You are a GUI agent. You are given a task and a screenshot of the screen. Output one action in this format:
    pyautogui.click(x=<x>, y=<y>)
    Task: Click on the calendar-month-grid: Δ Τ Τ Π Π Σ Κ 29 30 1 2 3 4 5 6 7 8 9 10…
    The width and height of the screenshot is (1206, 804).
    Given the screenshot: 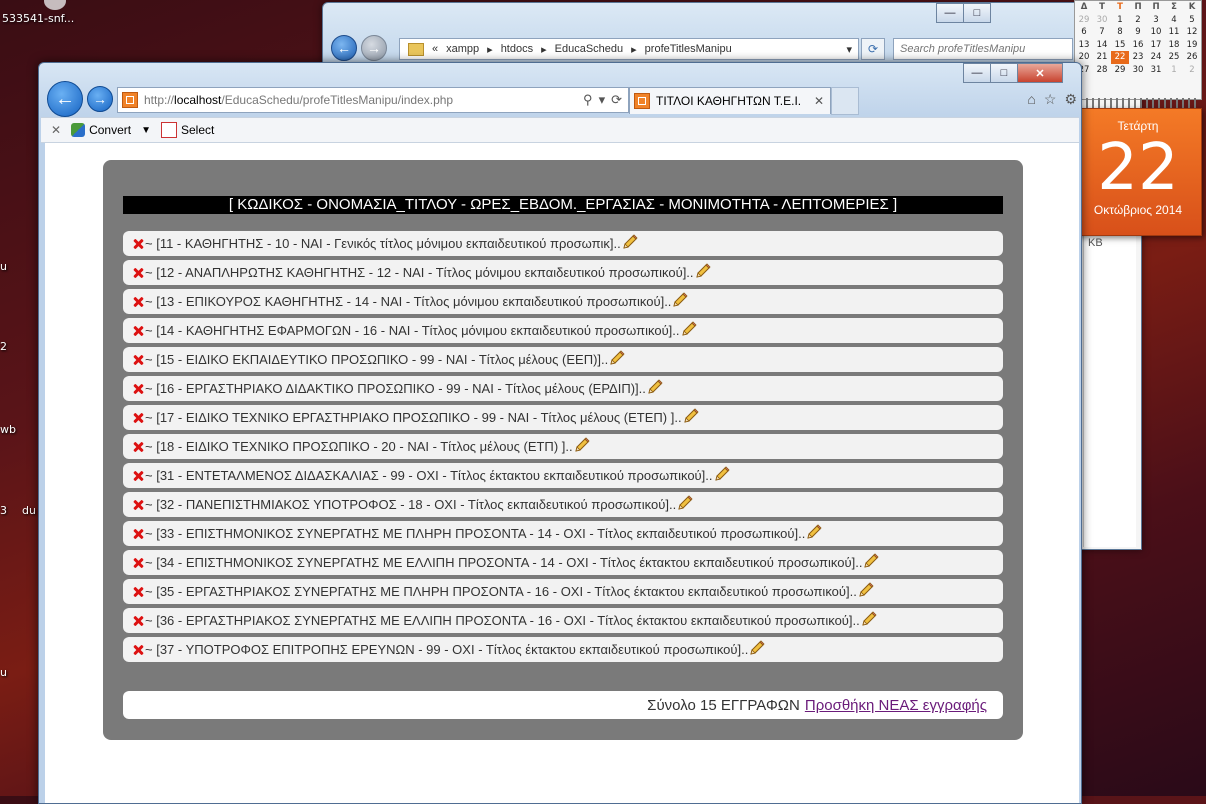 What is the action you would take?
    pyautogui.click(x=1138, y=50)
    